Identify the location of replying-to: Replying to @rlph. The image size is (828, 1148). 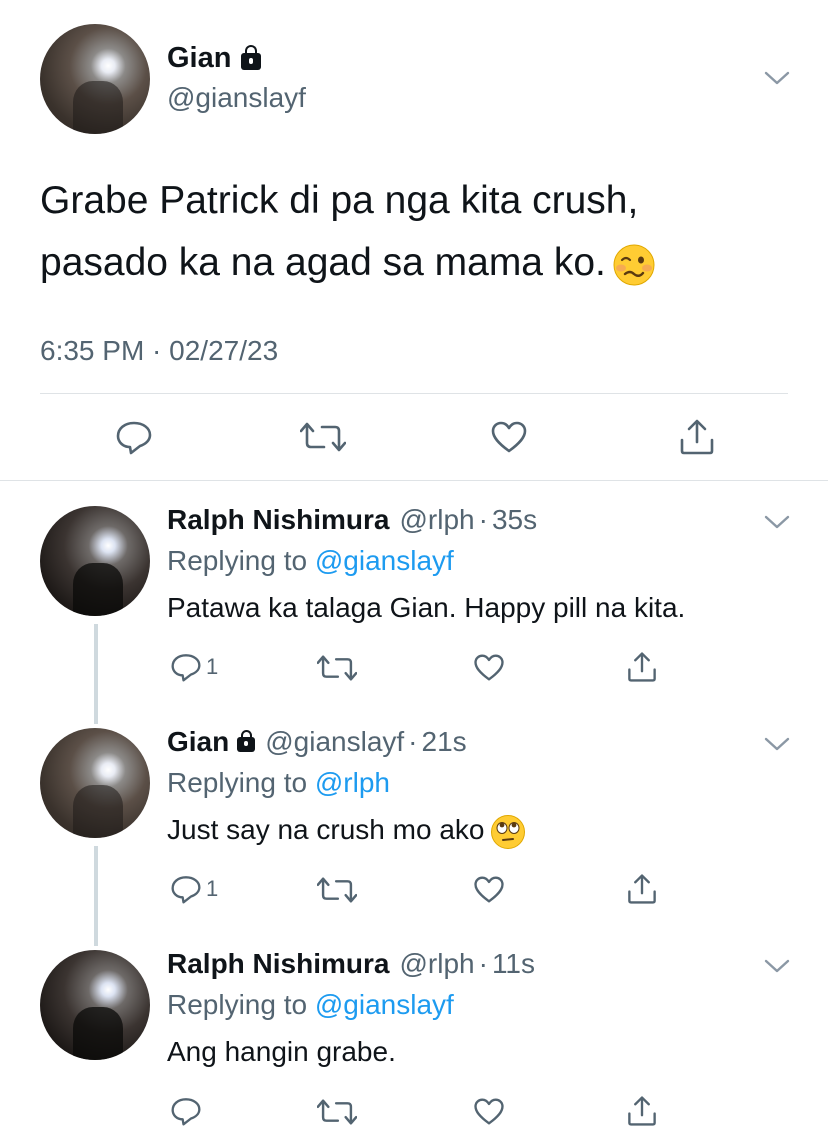
(278, 783).